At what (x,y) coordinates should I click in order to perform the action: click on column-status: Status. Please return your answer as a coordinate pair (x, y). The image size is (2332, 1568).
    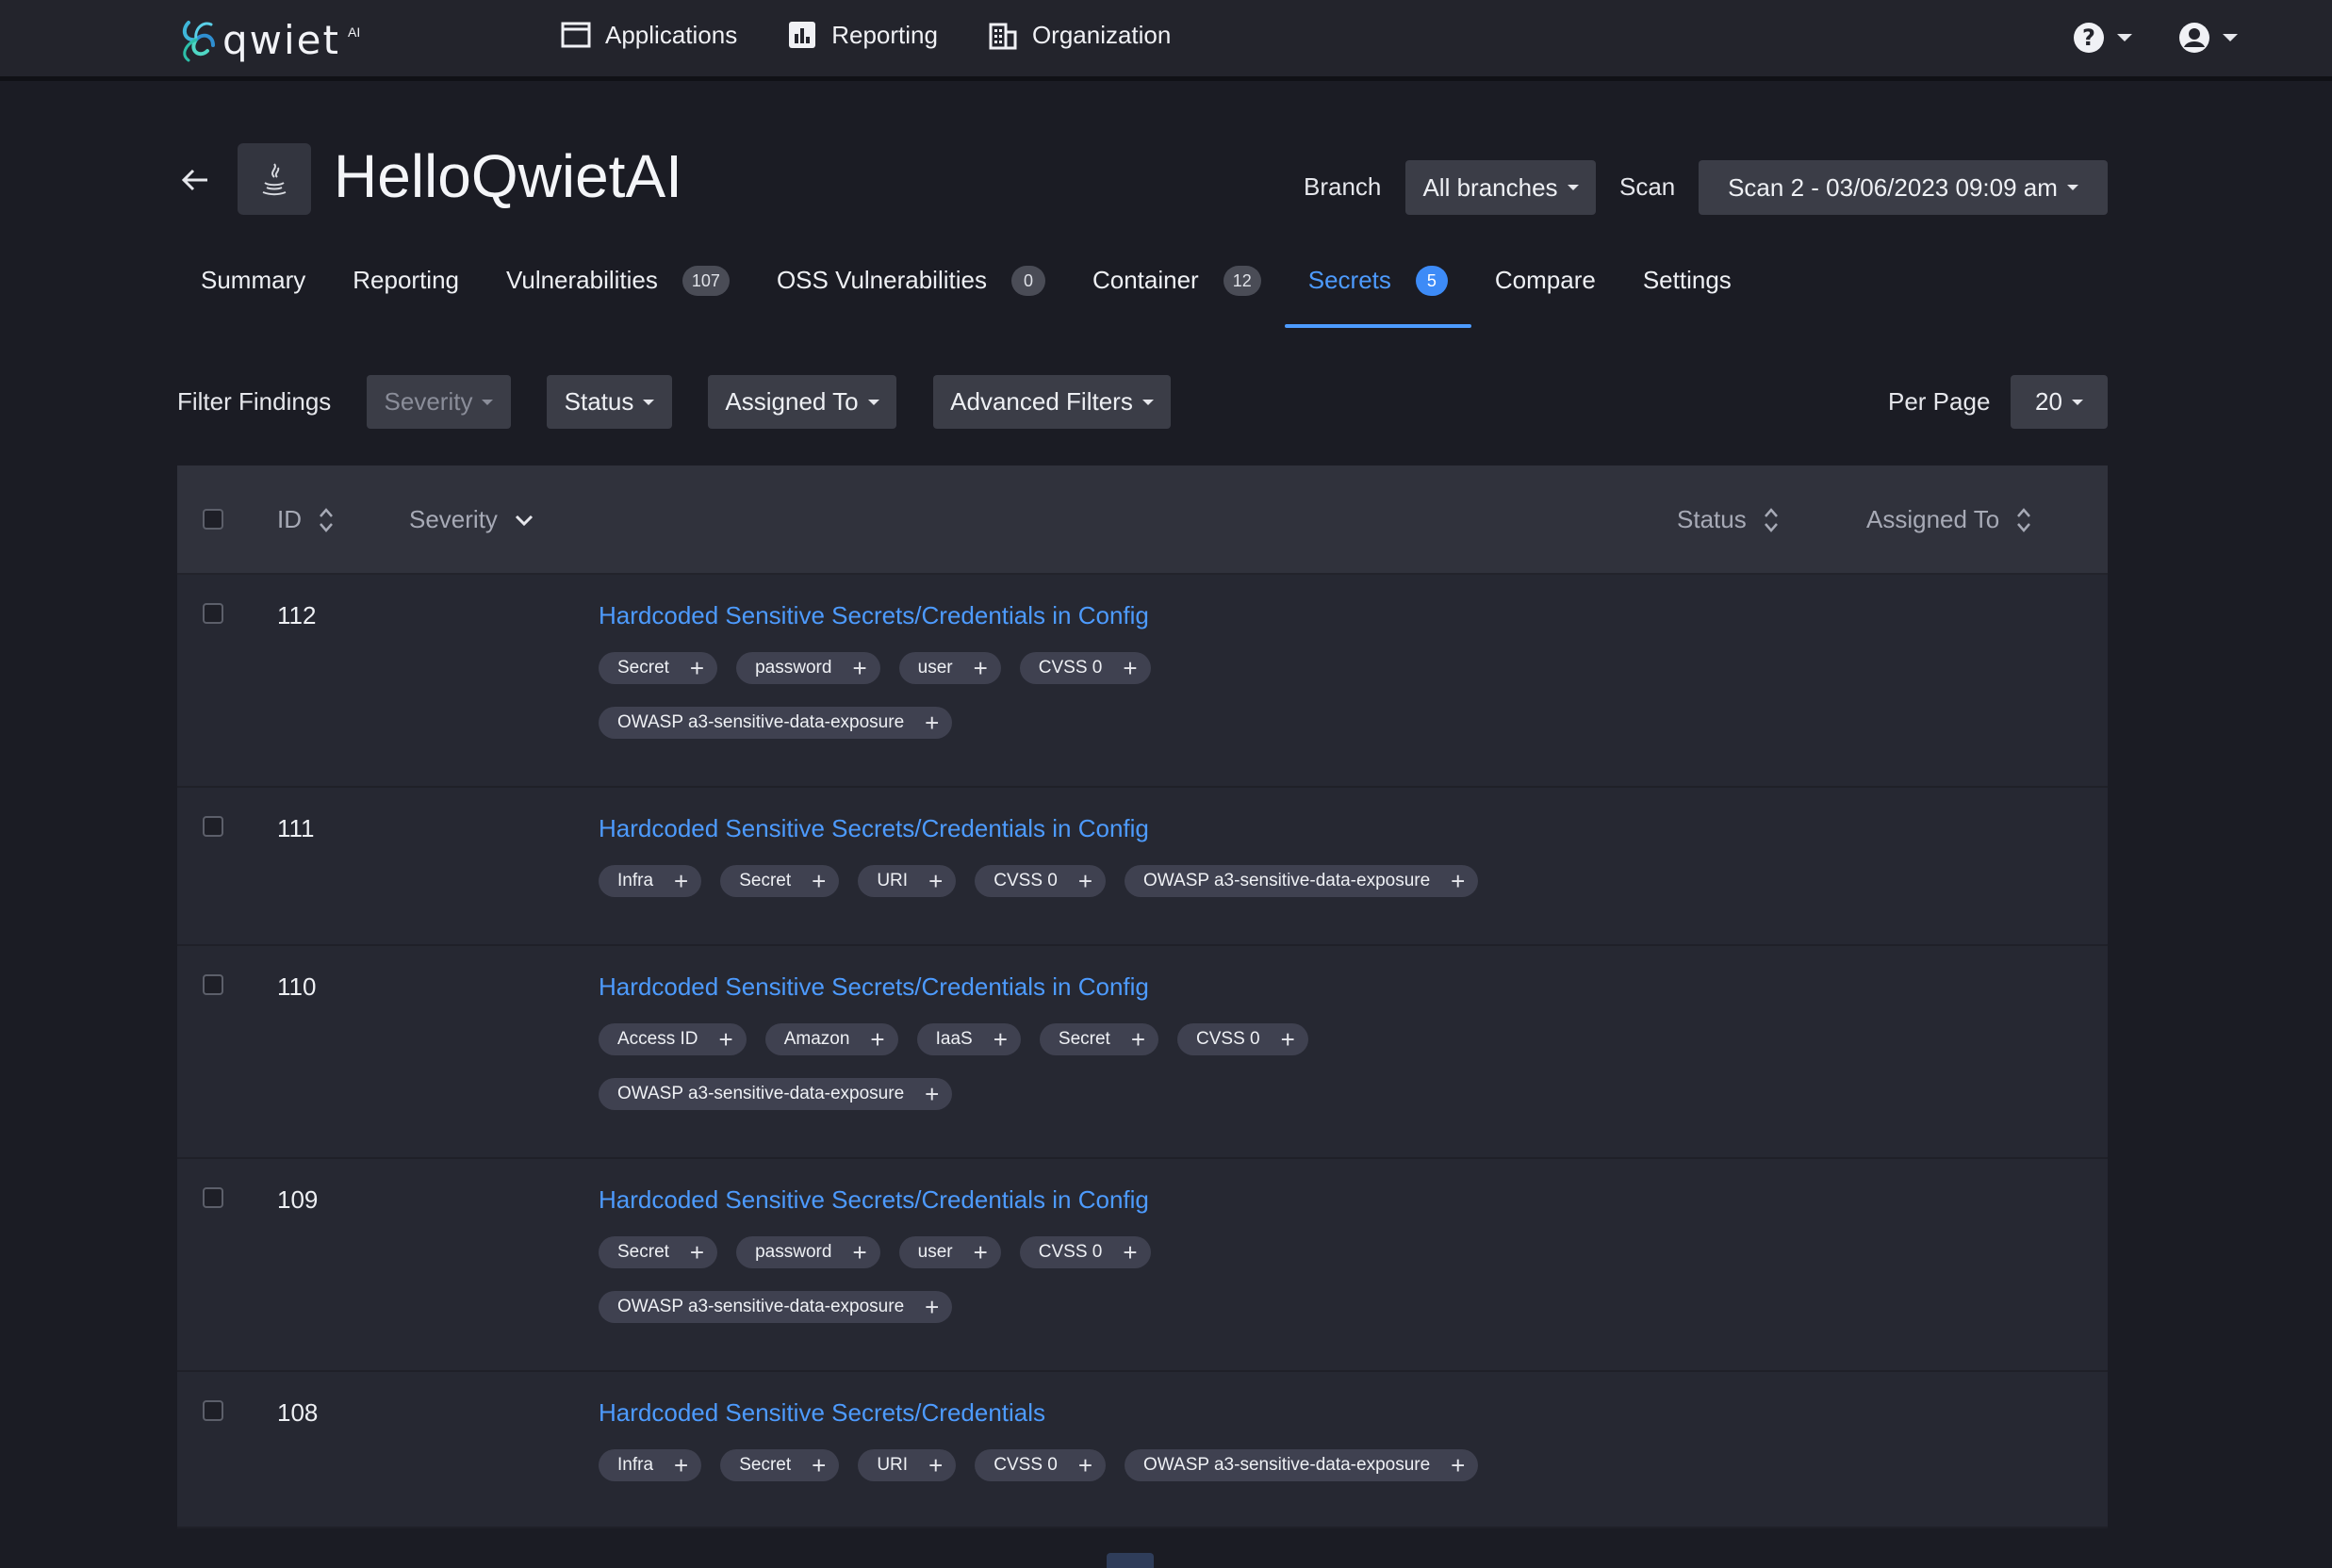
    Looking at the image, I should click on (1728, 519).